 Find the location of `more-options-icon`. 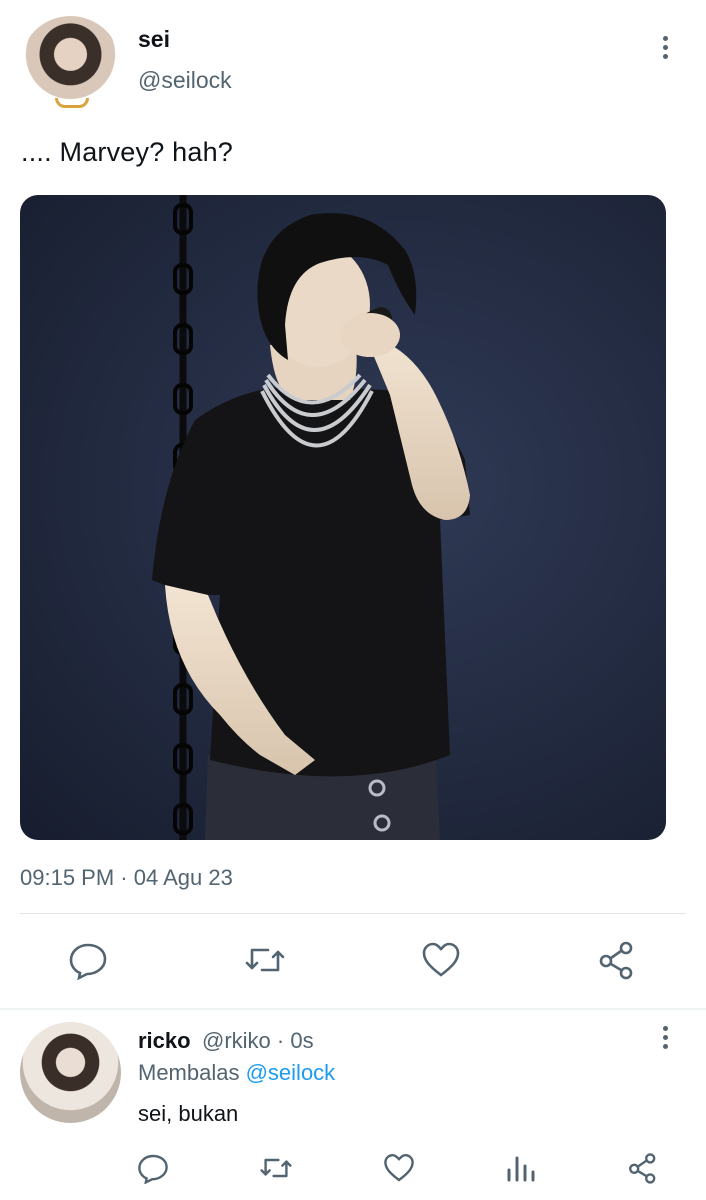

more-options-icon is located at coordinates (665, 50).